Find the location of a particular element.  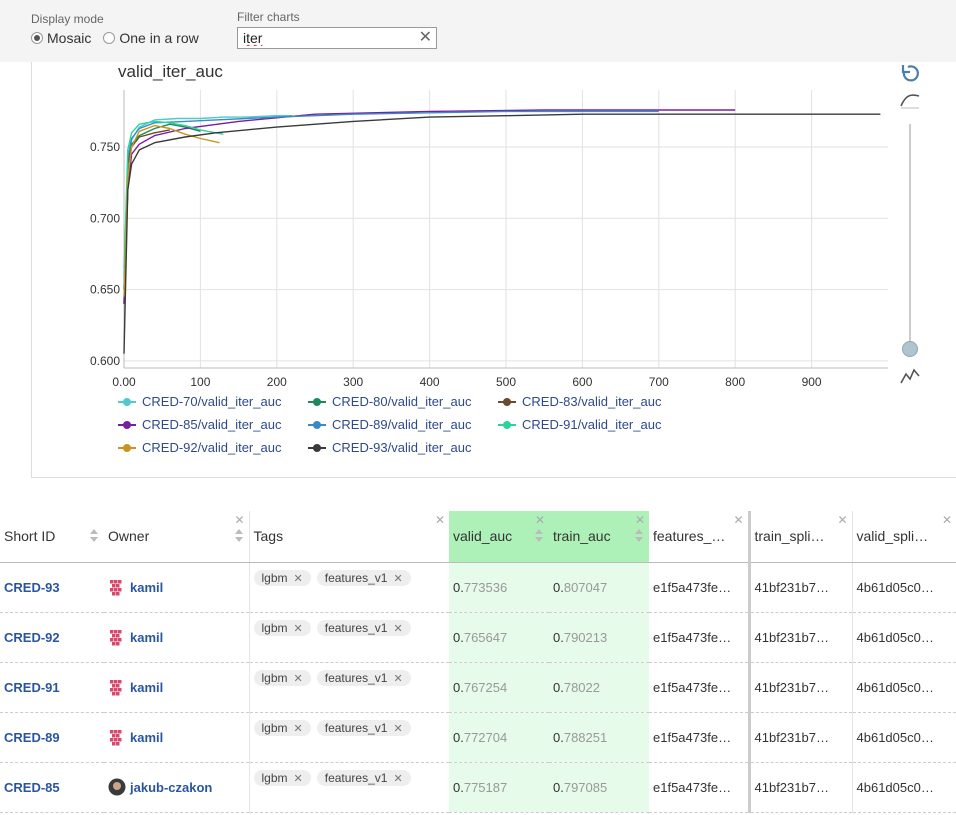

short-id-link: CRED-91 is located at coordinates (32, 687).